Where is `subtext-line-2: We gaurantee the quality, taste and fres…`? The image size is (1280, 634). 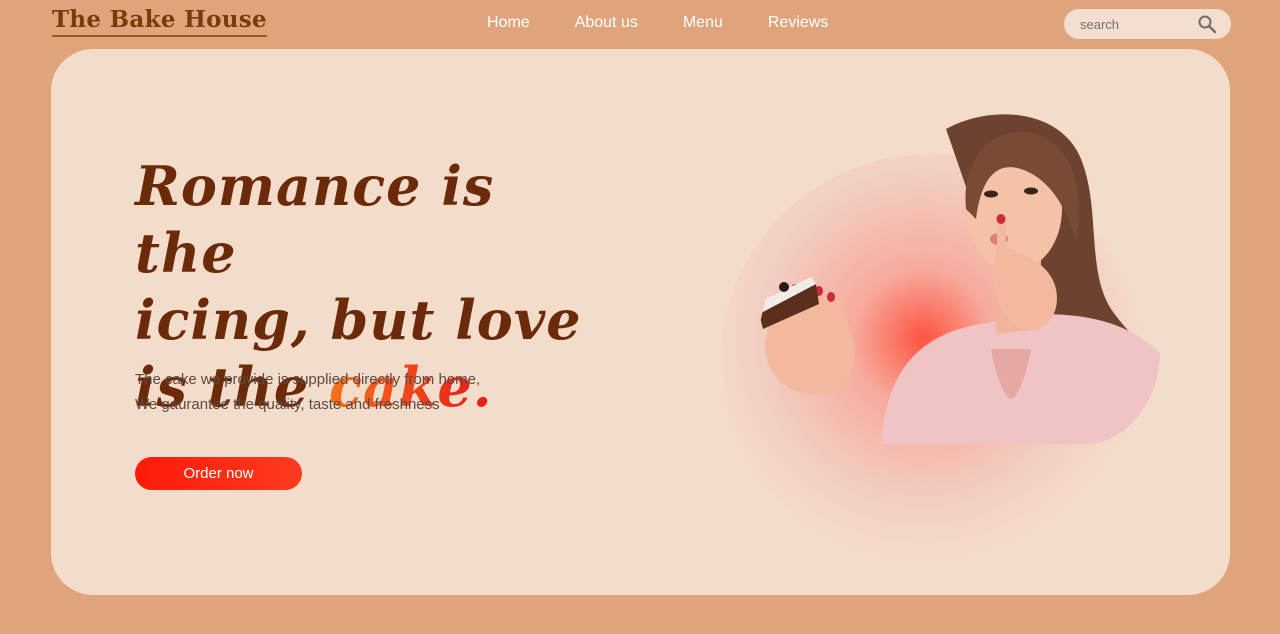 subtext-line-2: We gaurantee the quality, taste and fres… is located at coordinates (287, 404).